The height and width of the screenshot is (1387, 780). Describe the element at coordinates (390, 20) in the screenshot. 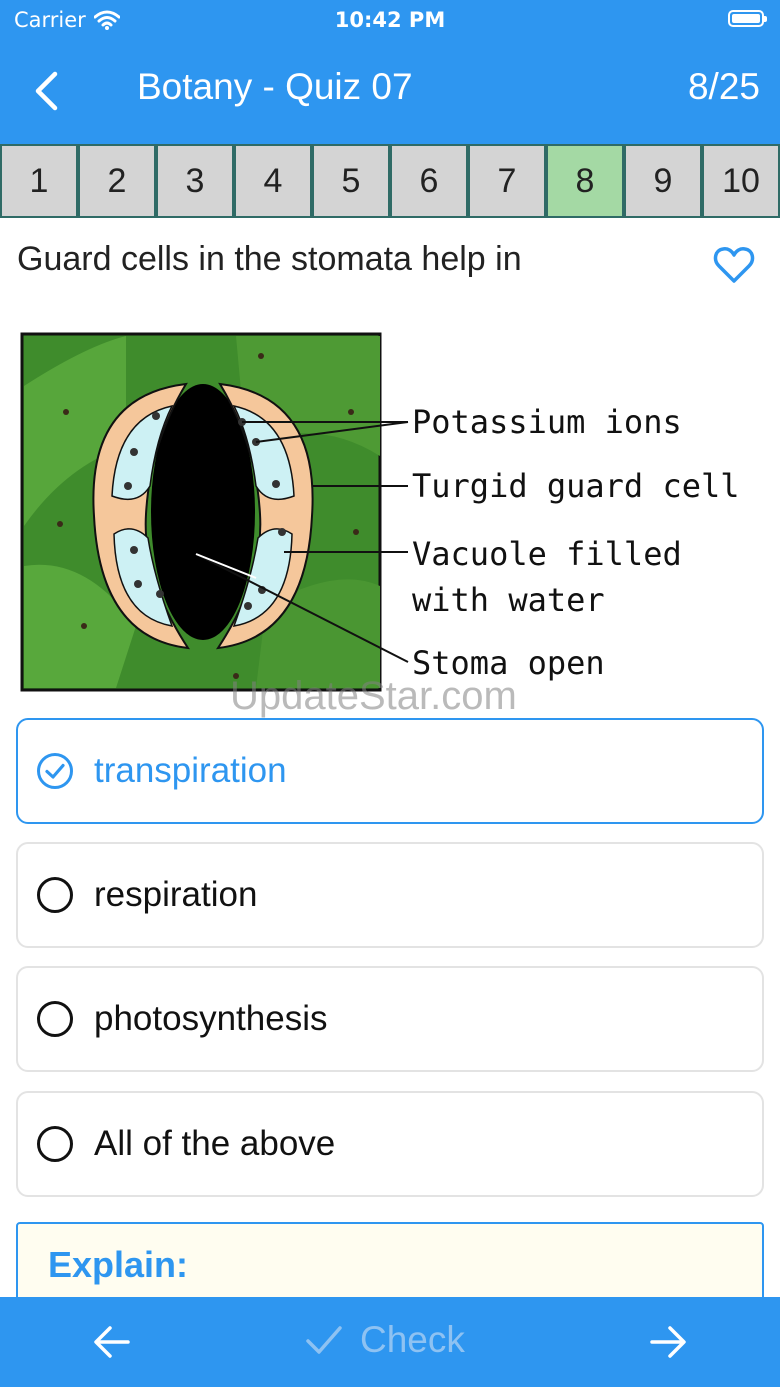

I see `status-time: 10:42 PM` at that location.